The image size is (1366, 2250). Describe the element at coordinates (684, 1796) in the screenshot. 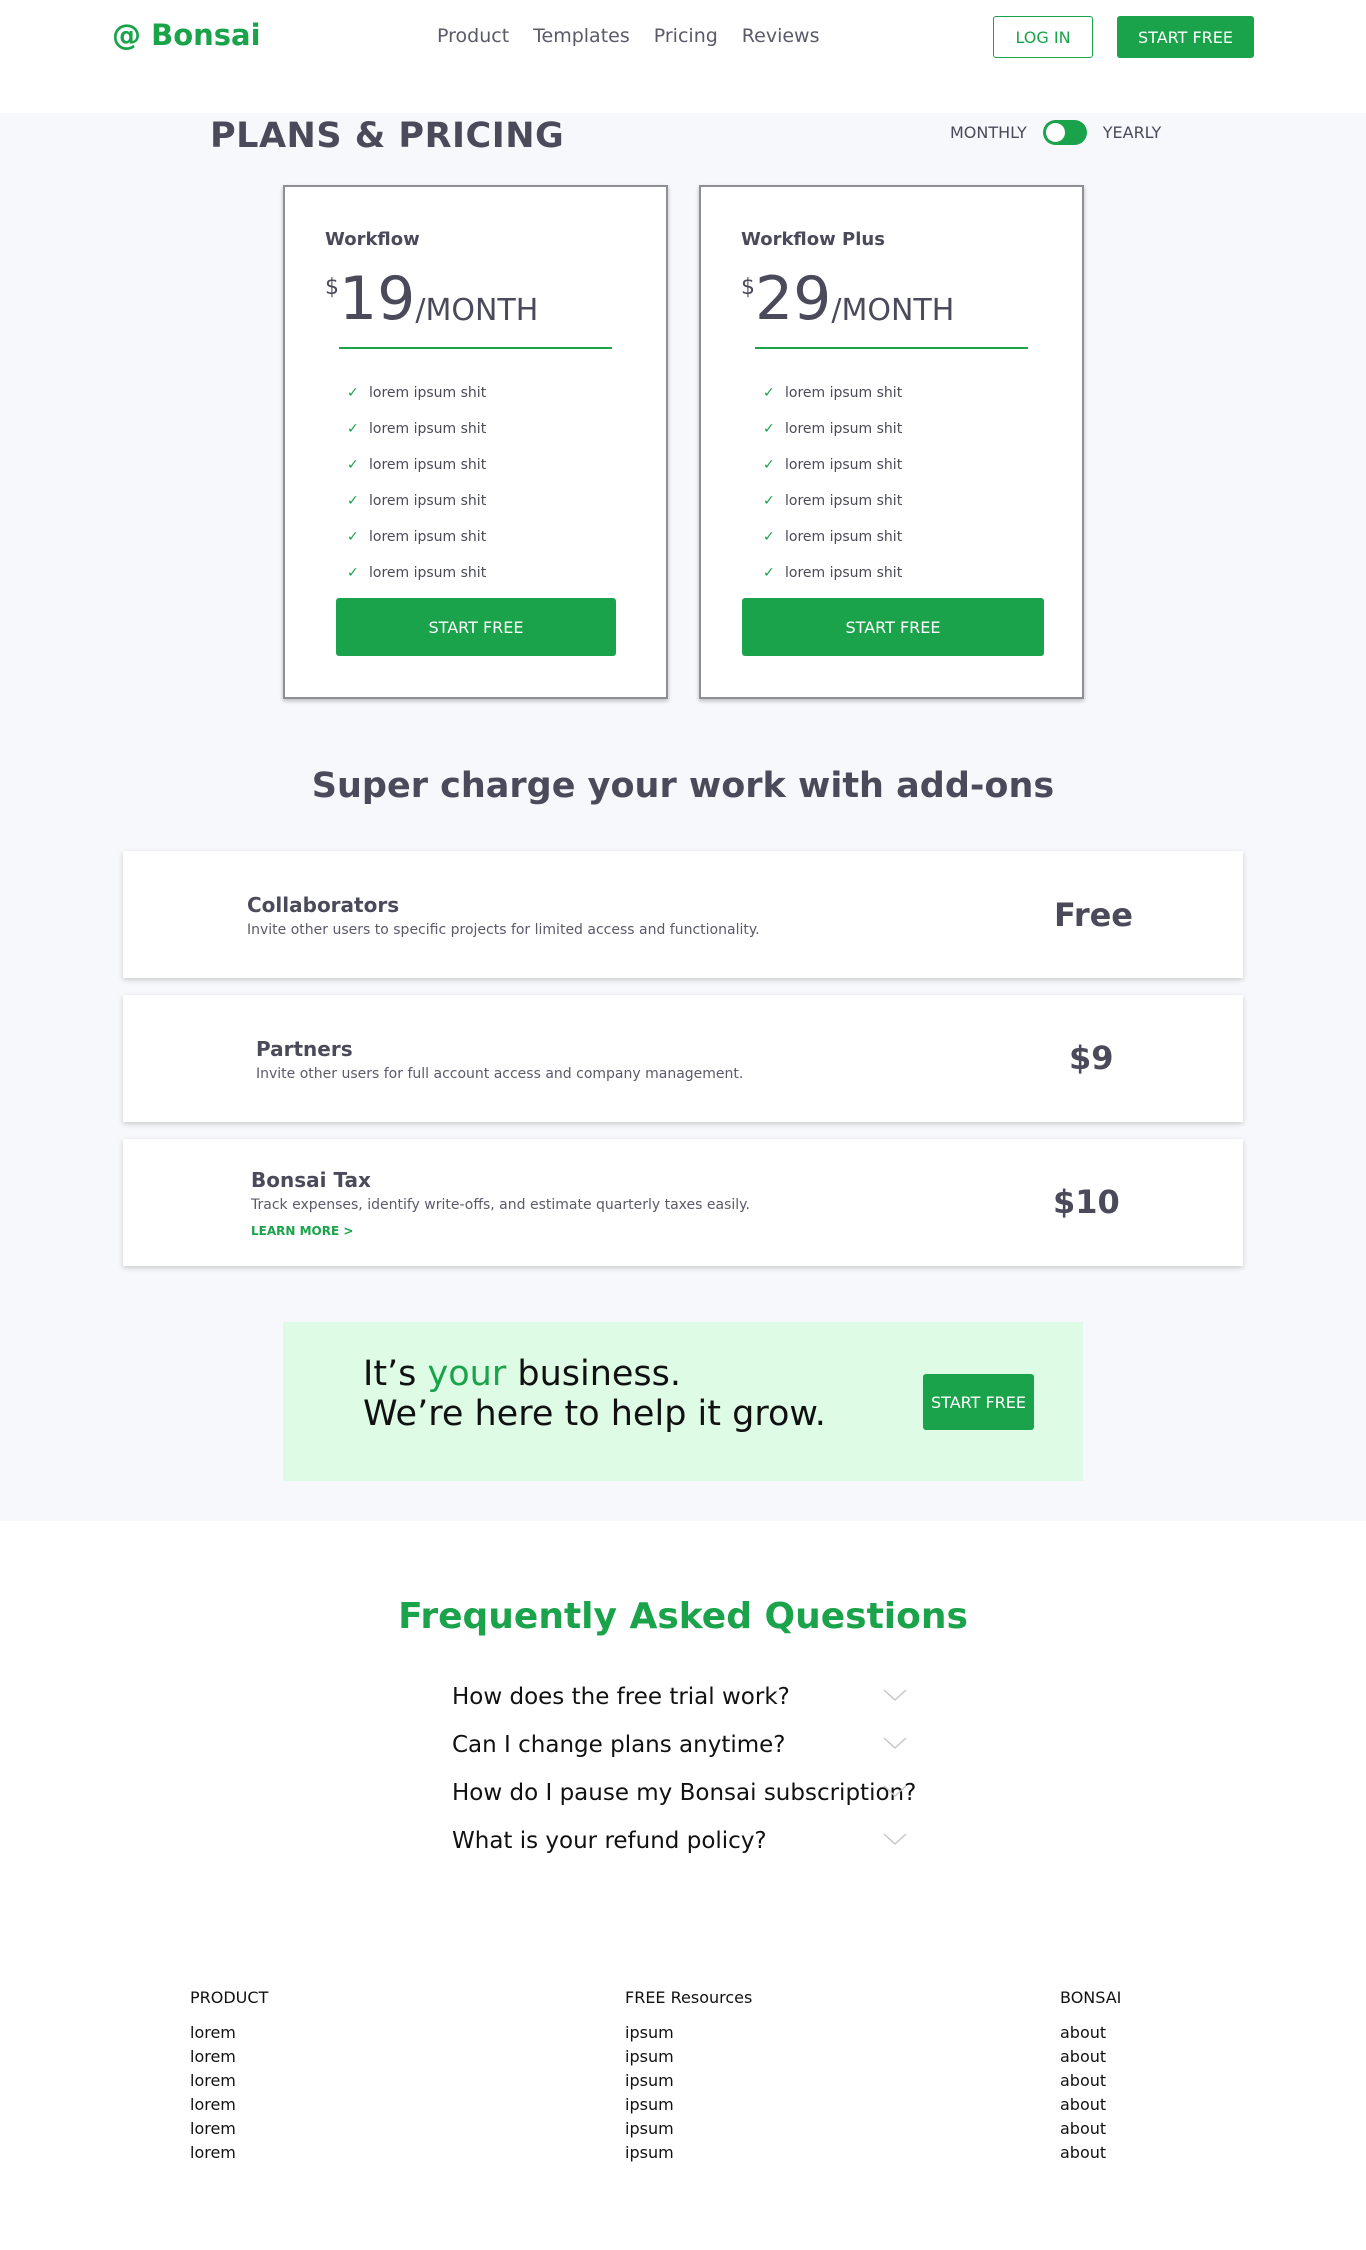

I see `faq-item: How do I pause my Bonsai subscription?` at that location.